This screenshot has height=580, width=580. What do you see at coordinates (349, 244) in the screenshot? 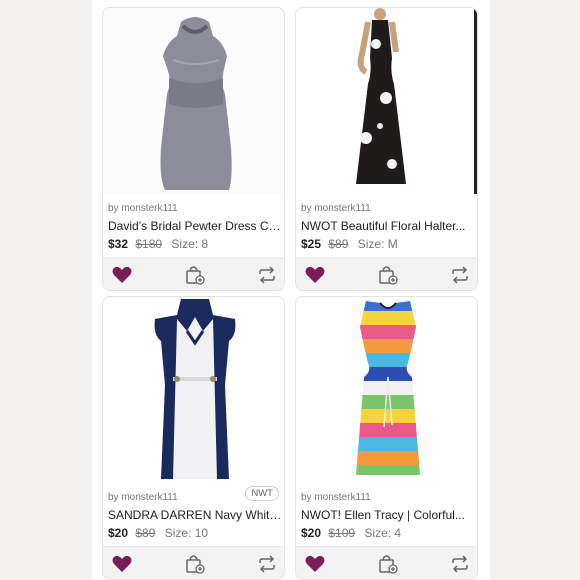
I see `price-row: $25 $89 Size: M` at bounding box center [349, 244].